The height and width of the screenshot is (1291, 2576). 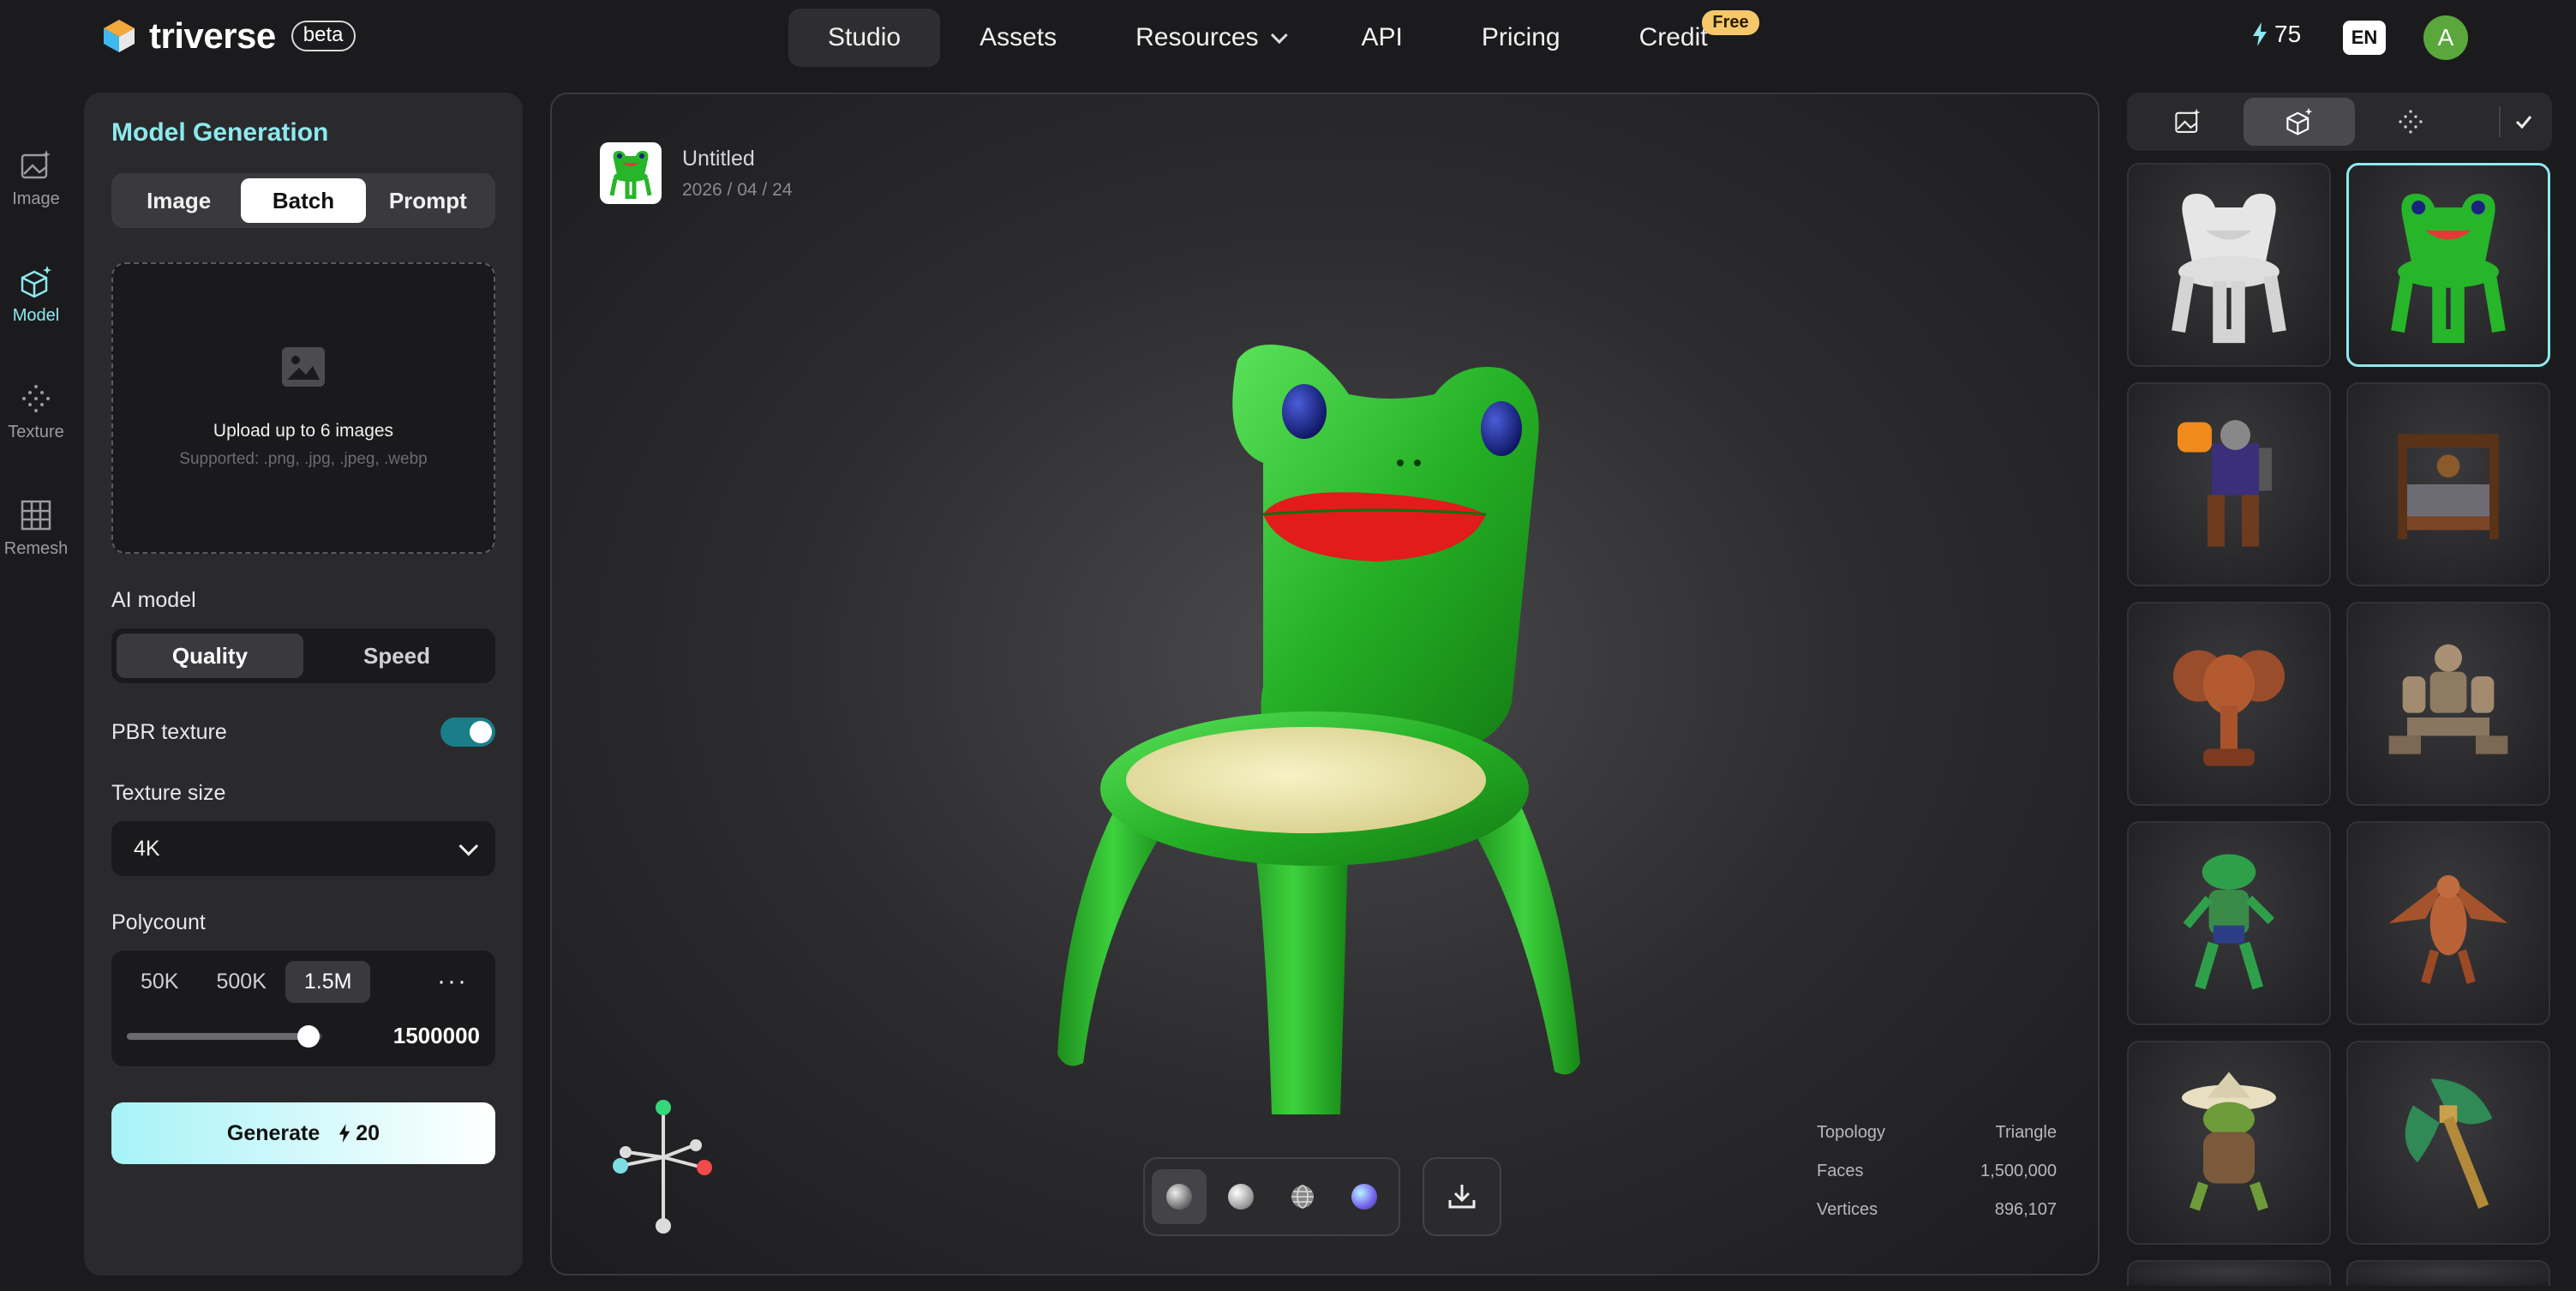 What do you see at coordinates (2229, 1143) in the screenshot?
I see `gallery-item-frog-wizard` at bounding box center [2229, 1143].